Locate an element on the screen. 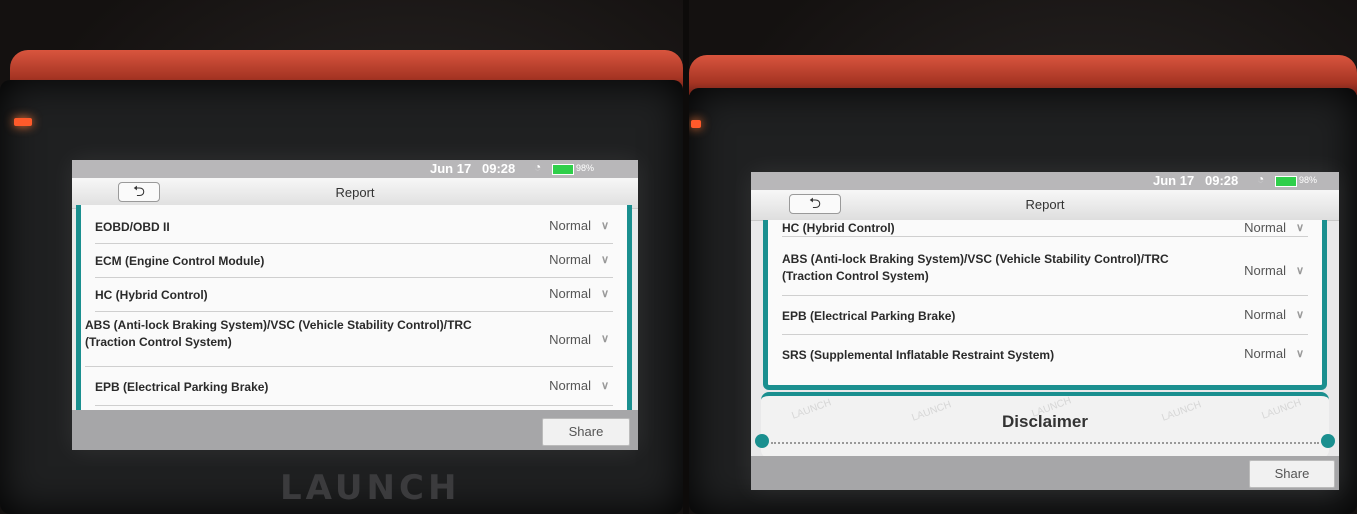  system-name: ECM (Engine Control Module) is located at coordinates (180, 261).